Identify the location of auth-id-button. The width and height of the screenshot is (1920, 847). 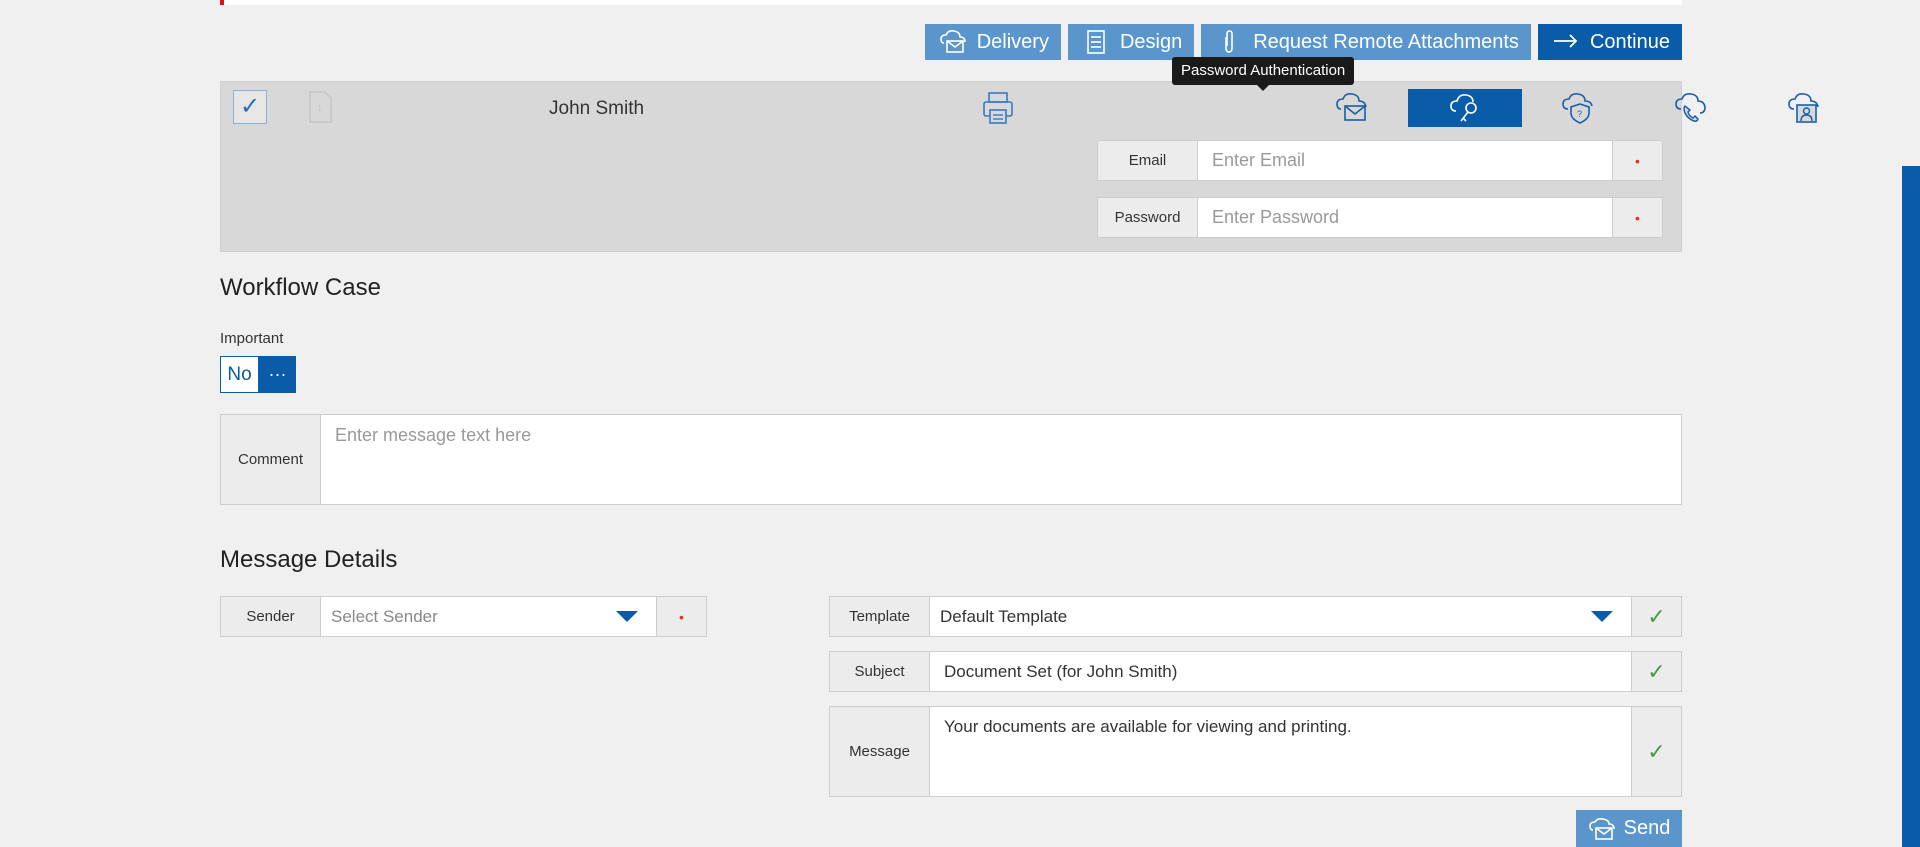
(1804, 108).